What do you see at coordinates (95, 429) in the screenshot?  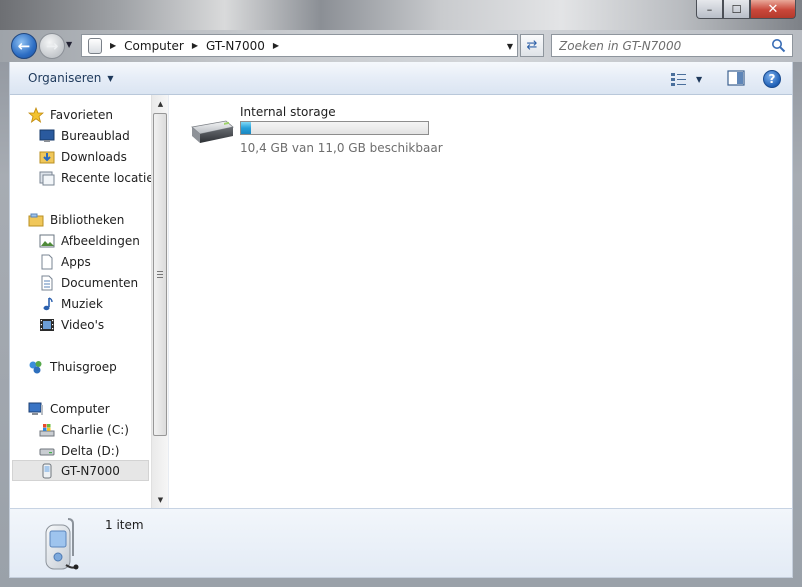 I see `nav-item-label: Charlie (C:)` at bounding box center [95, 429].